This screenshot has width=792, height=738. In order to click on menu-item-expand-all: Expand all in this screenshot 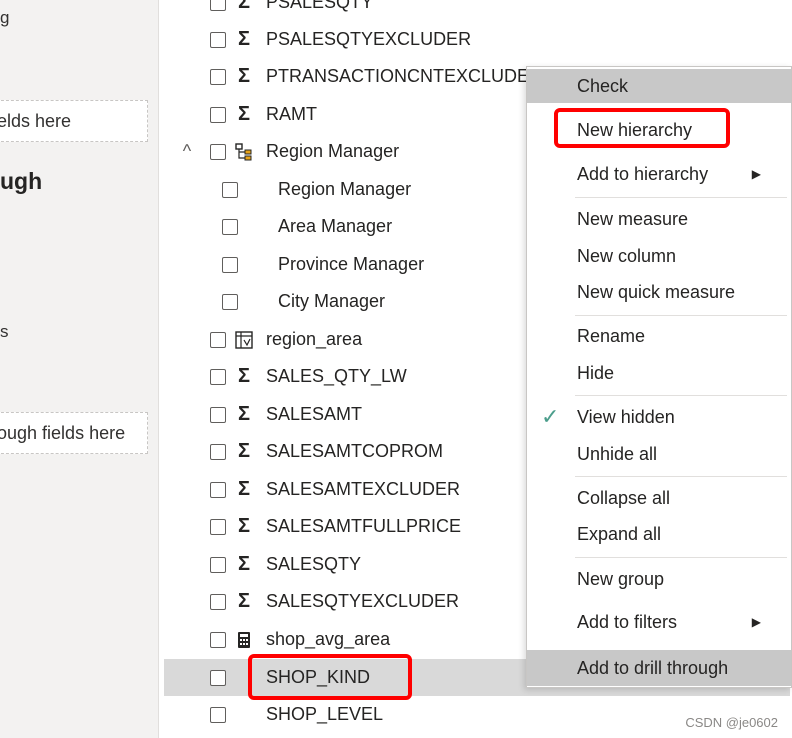, I will do `click(659, 534)`.